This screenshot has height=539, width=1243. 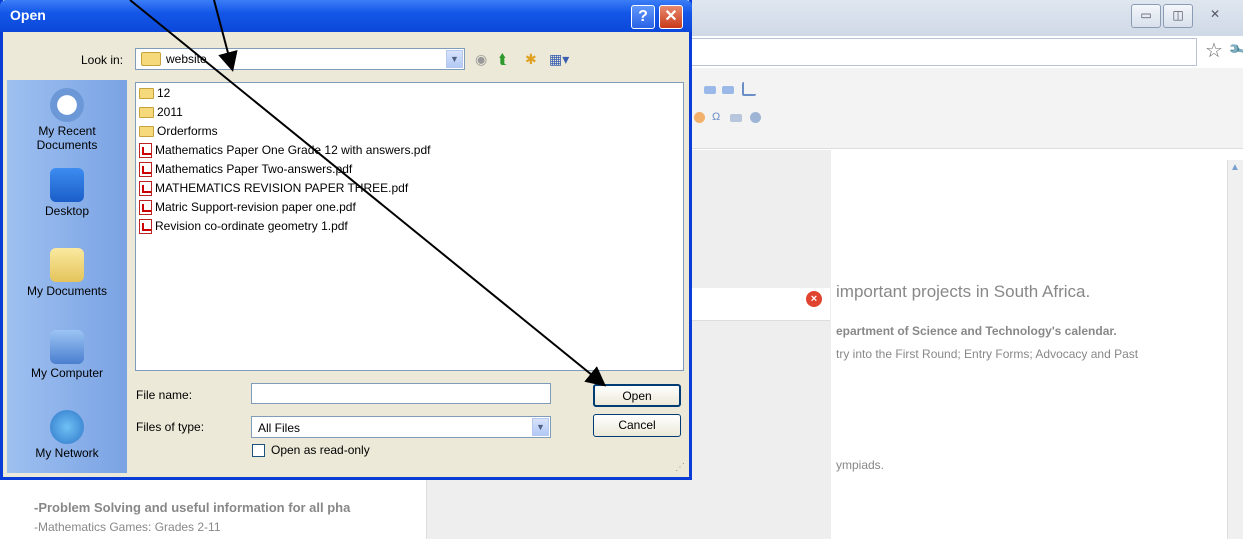 What do you see at coordinates (255, 207) in the screenshot?
I see `file-name: Matric Support-revision paper one.pdf` at bounding box center [255, 207].